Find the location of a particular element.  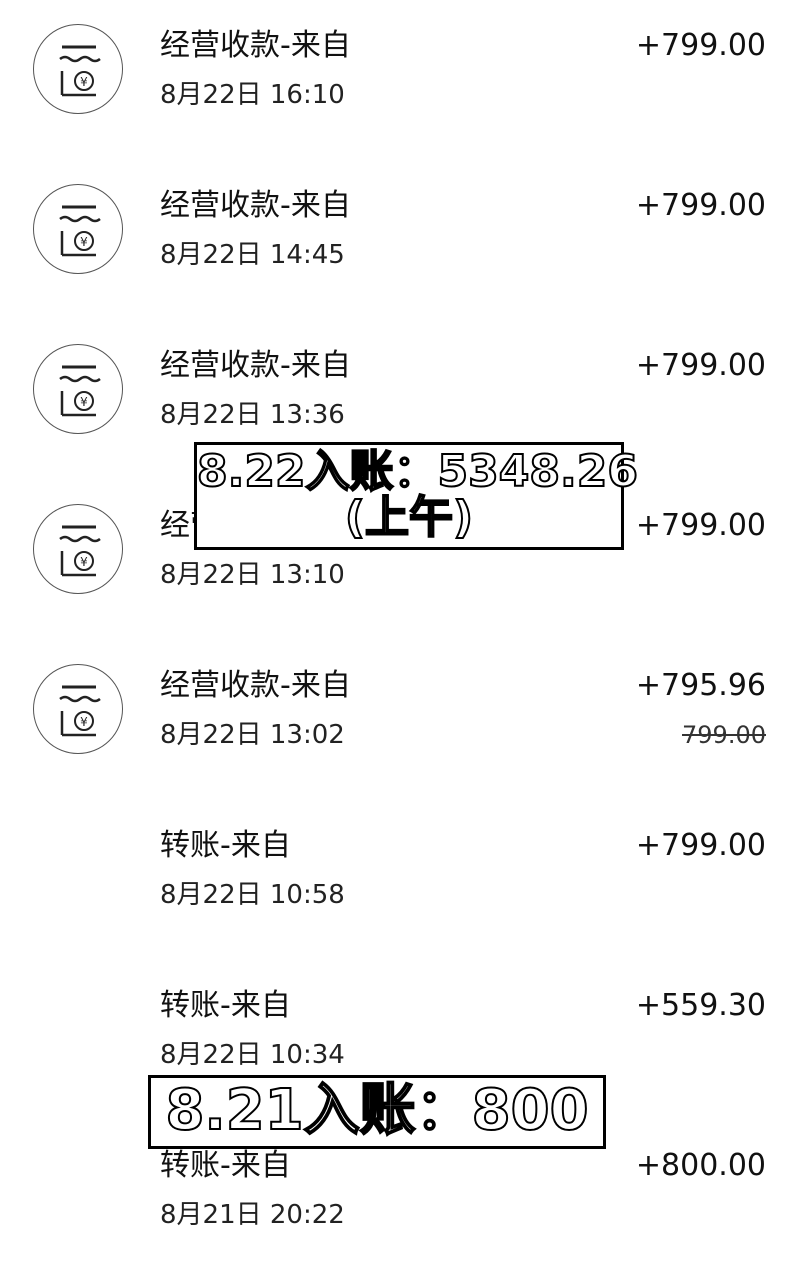

transaction-row: 转账-来自 8月22日 10:58 +799.00 is located at coordinates (399, 880).